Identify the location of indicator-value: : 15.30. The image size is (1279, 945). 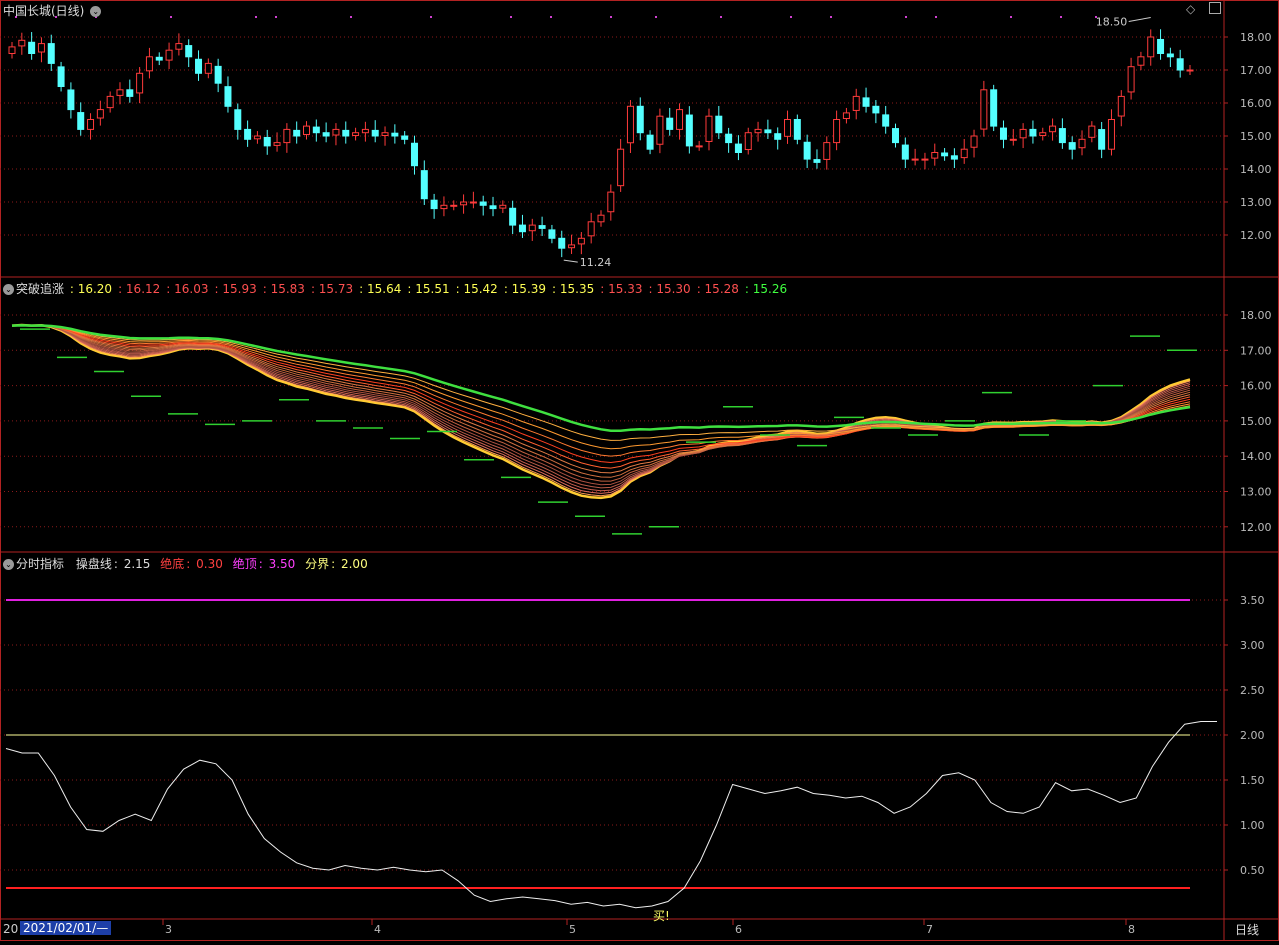
(669, 289).